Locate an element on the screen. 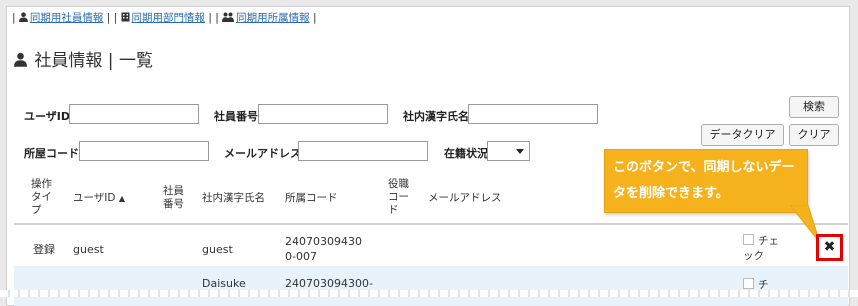 This screenshot has width=858, height=306. th-position-code: 役職コード is located at coordinates (400, 197).